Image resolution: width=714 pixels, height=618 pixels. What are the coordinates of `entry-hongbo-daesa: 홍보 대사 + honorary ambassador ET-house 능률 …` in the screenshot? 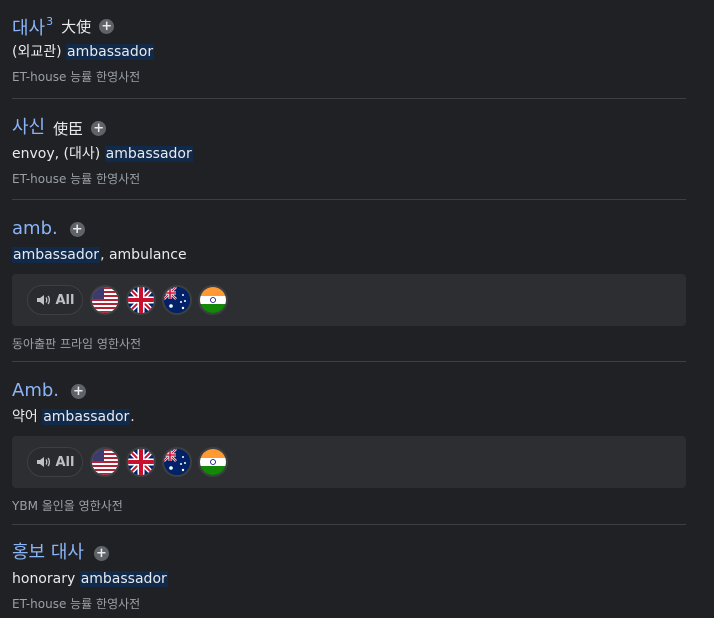 It's located at (349, 576).